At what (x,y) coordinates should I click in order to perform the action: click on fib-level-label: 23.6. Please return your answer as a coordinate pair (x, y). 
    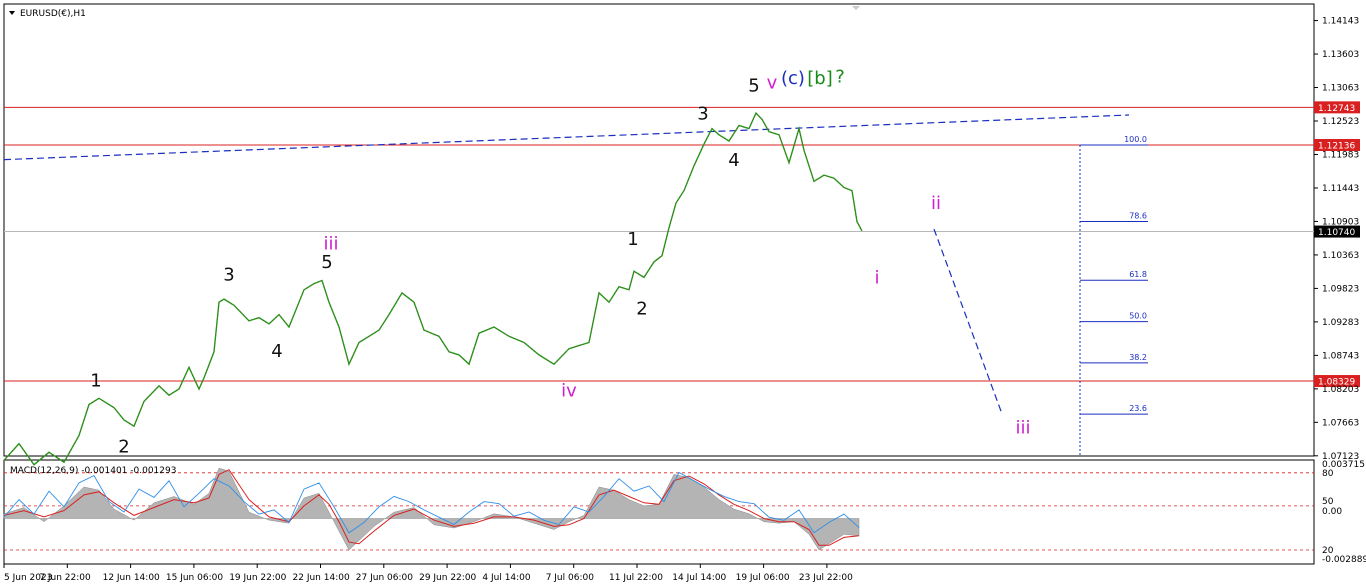
    Looking at the image, I should click on (1138, 408).